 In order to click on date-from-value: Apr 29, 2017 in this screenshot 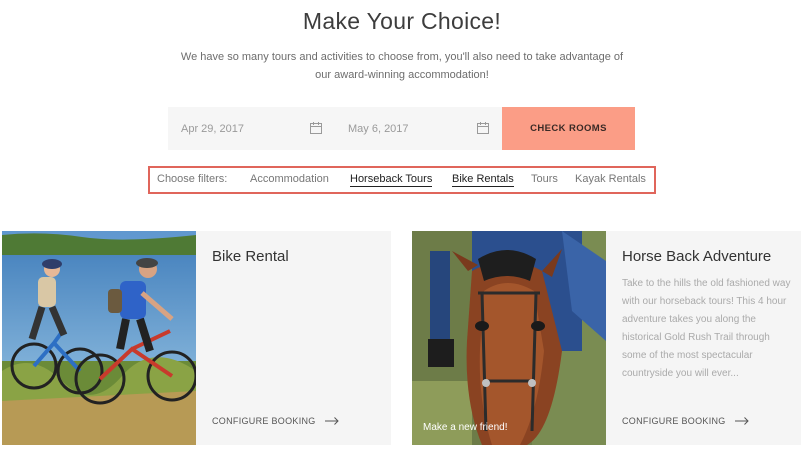, I will do `click(212, 128)`.